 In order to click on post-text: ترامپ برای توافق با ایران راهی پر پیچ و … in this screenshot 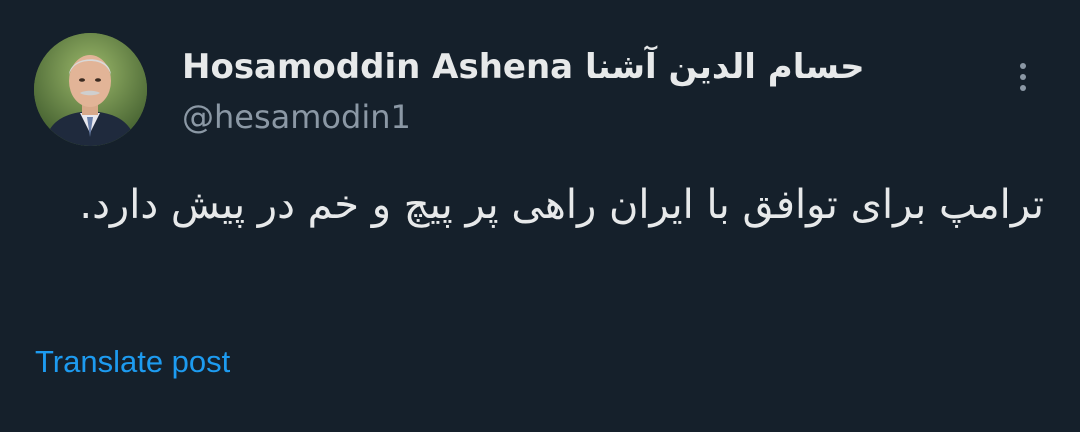, I will do `click(561, 205)`.